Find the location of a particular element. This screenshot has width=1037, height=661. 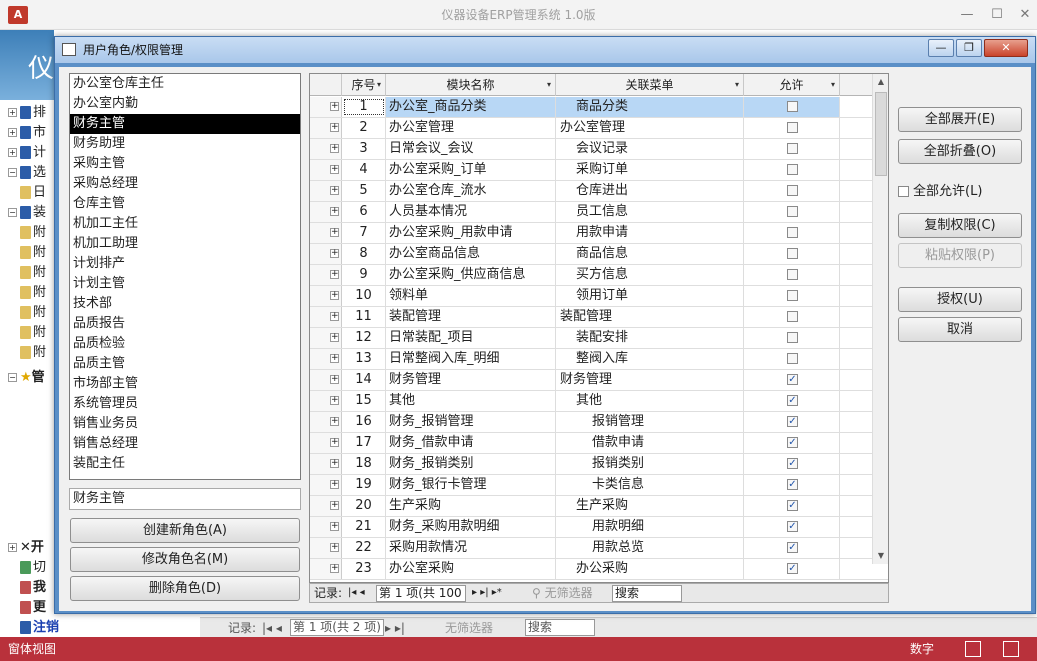

module-cell: 办公室采购_订单 is located at coordinates (471, 170).